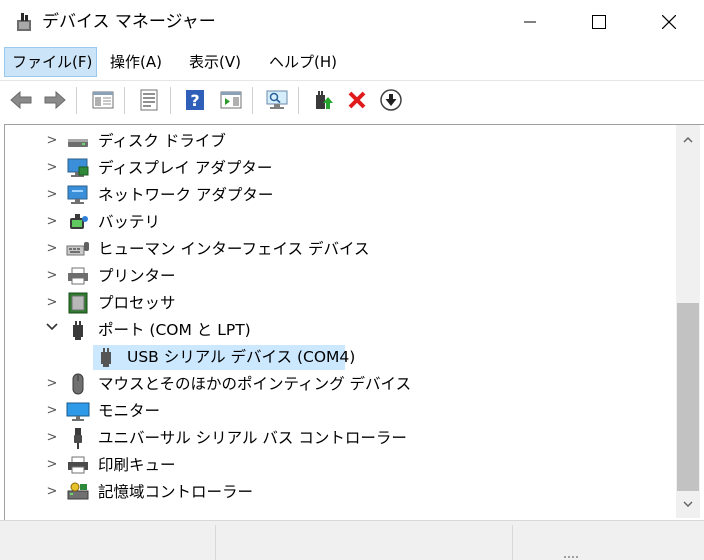  What do you see at coordinates (234, 249) in the screenshot?
I see `tree-item-label: ヒューマン インターフェイス デバイス` at bounding box center [234, 249].